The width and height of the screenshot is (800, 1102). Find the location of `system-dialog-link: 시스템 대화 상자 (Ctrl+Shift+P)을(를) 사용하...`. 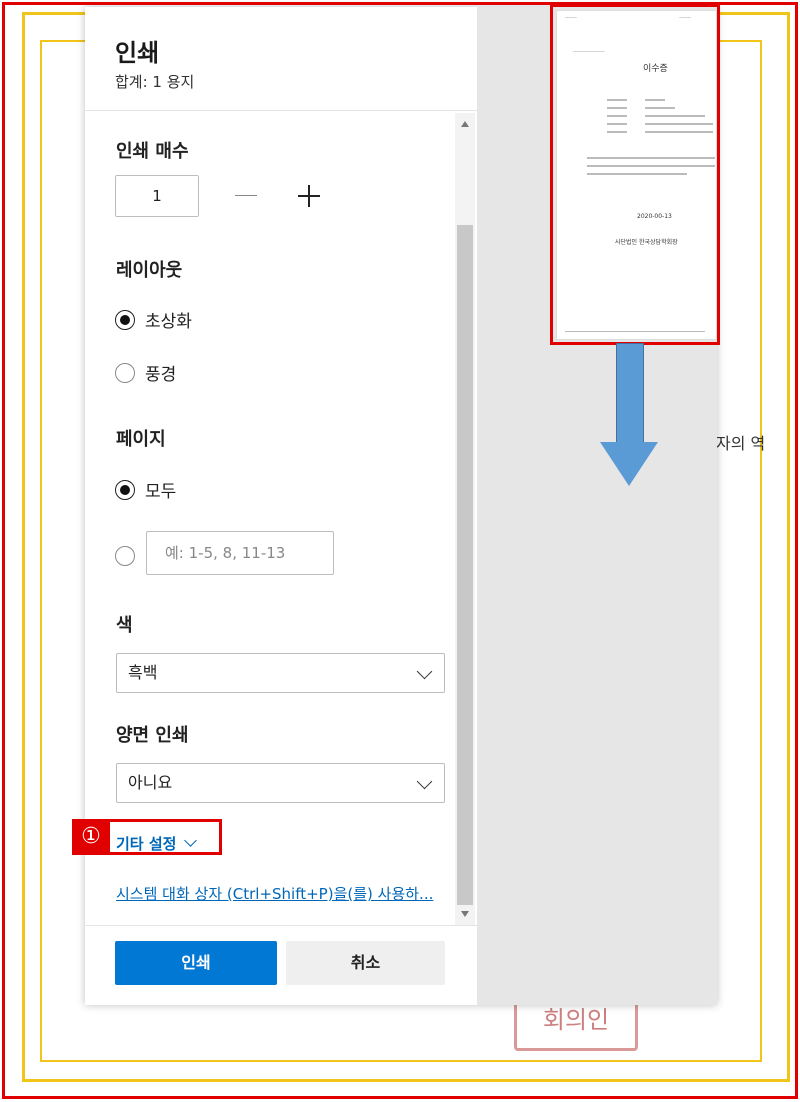

system-dialog-link: 시스템 대화 상자 (Ctrl+Shift+P)을(를) 사용하... is located at coordinates (274, 893).